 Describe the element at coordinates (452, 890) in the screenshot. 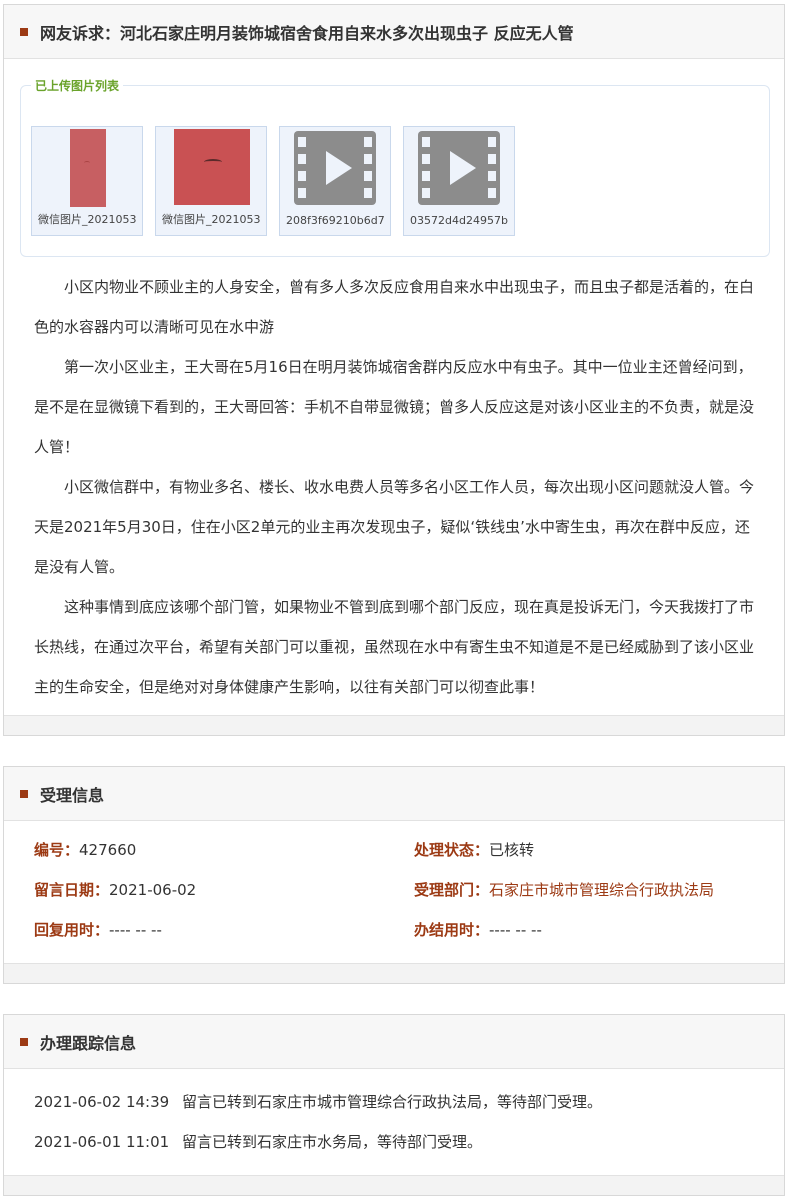

I see `dept-label: 受理部门：` at that location.